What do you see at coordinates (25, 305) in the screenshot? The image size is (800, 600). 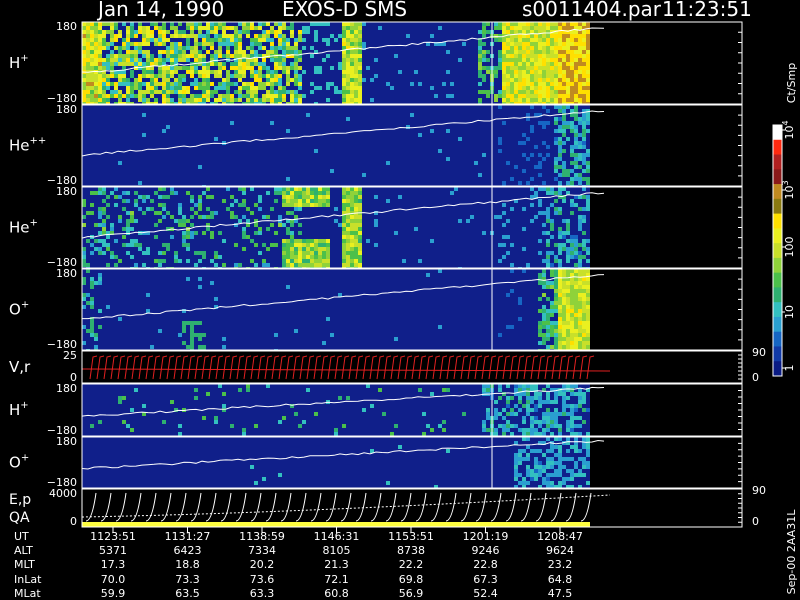 I see `panel-label-superscript: +` at bounding box center [25, 305].